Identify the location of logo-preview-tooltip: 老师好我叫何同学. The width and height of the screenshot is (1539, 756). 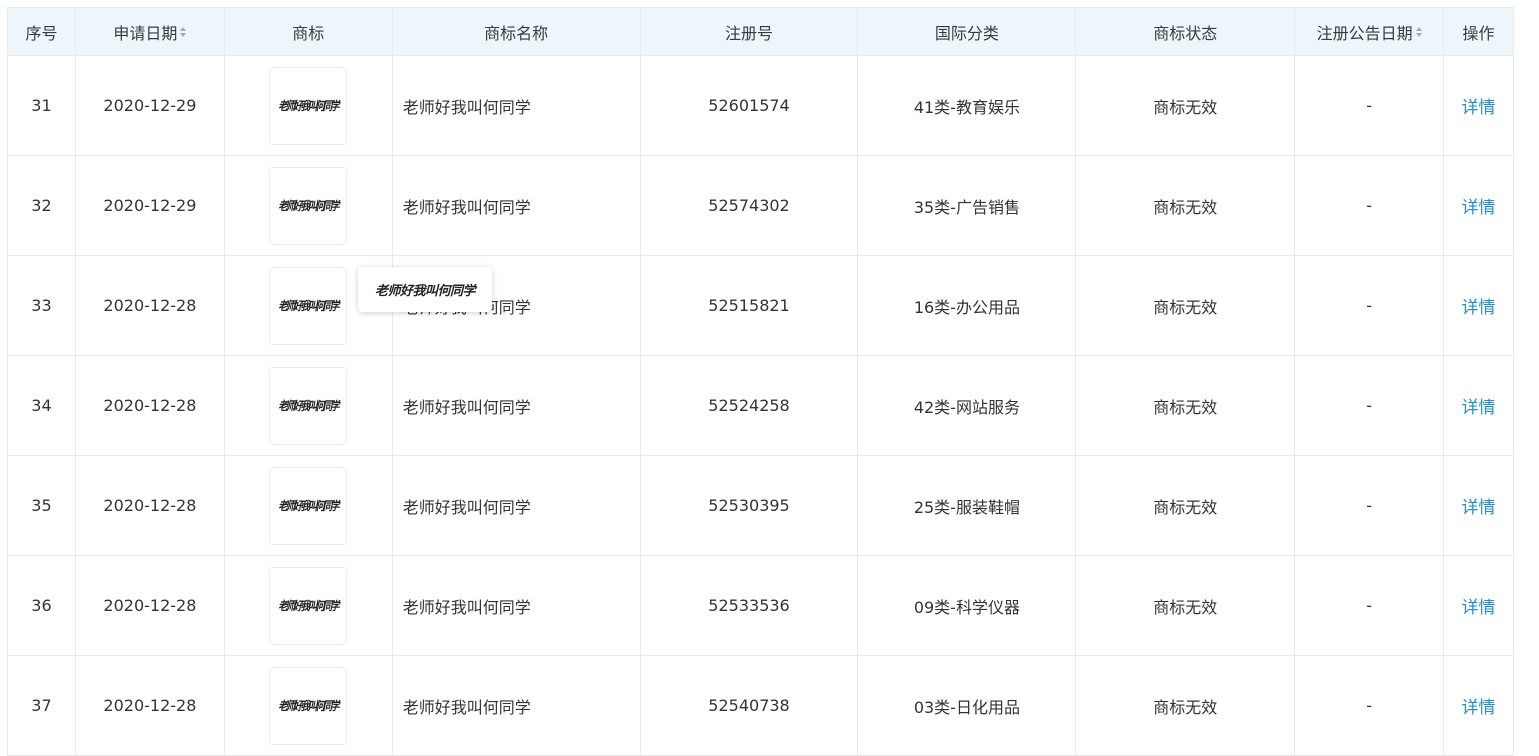
(425, 289).